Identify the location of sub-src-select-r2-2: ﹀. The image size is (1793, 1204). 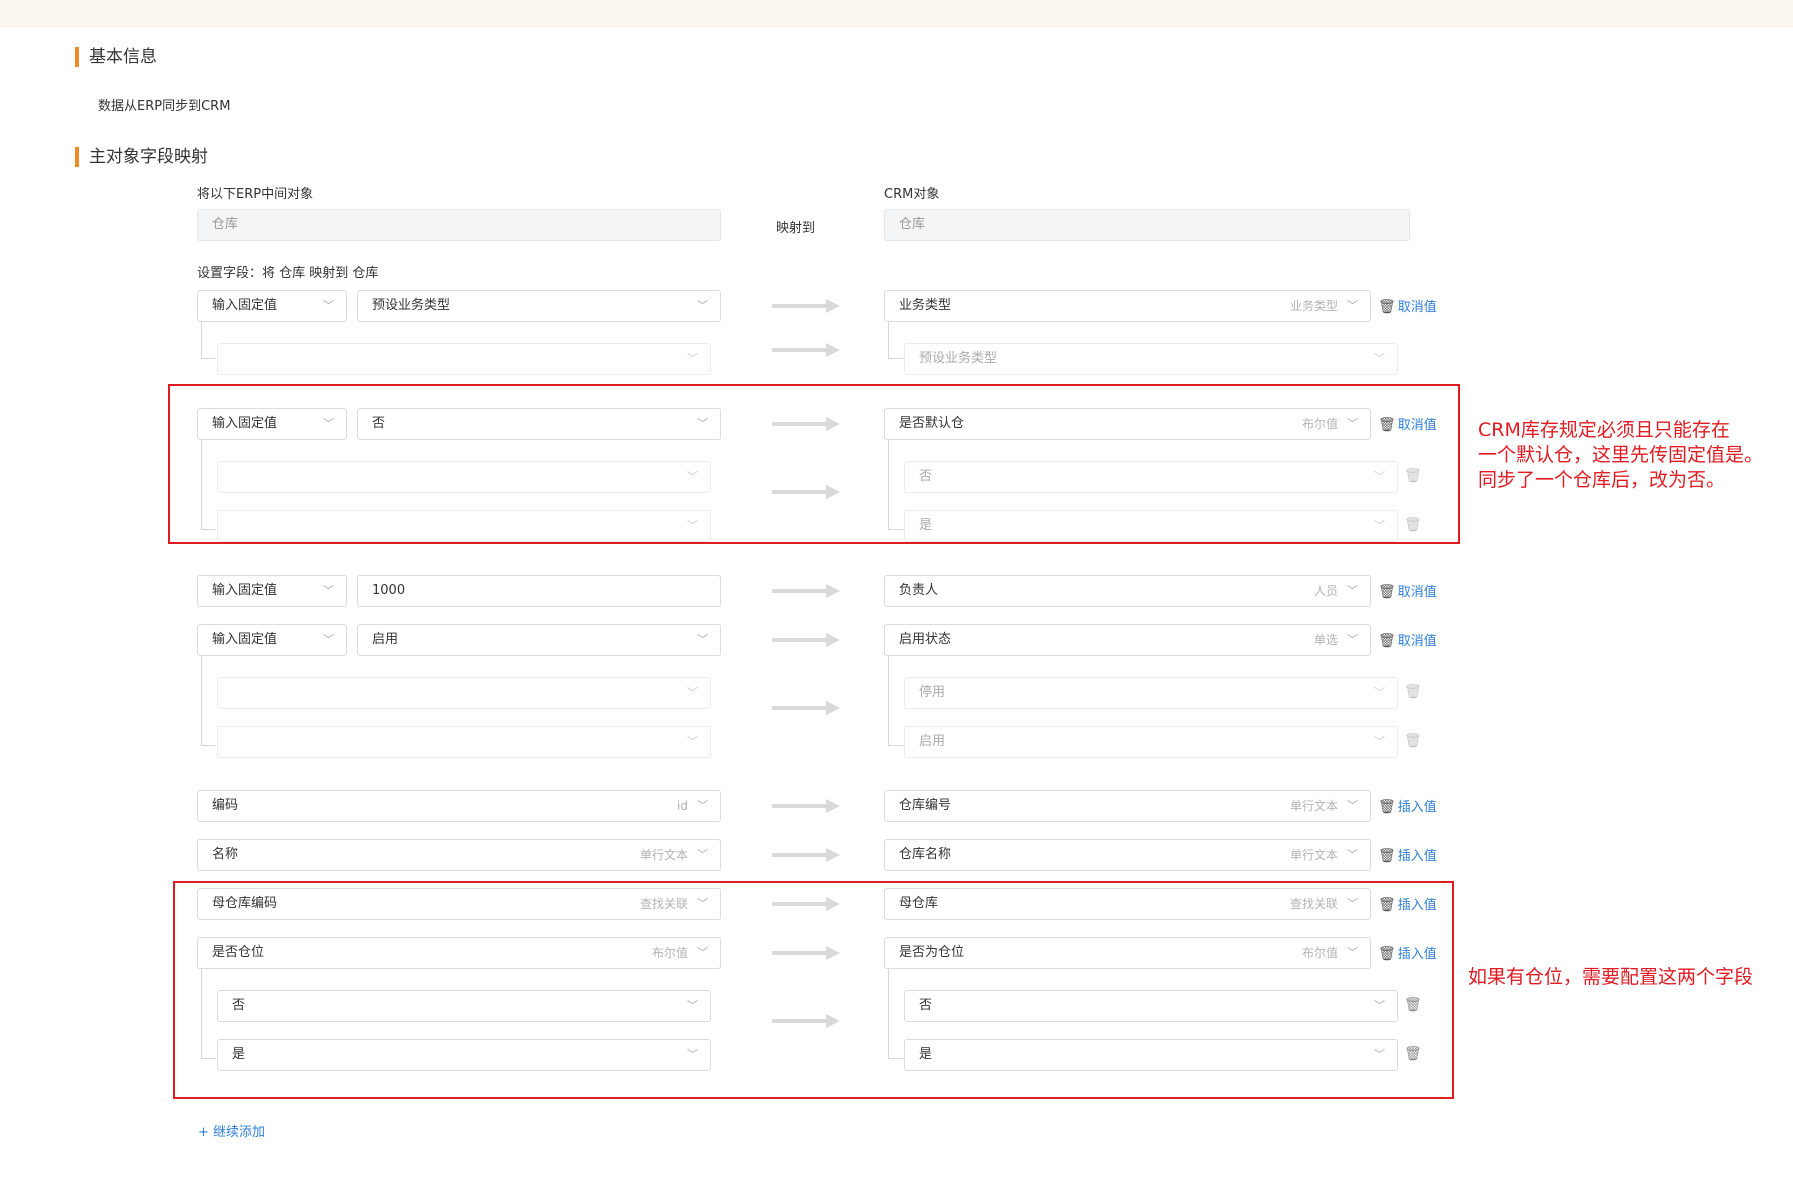
(464, 526).